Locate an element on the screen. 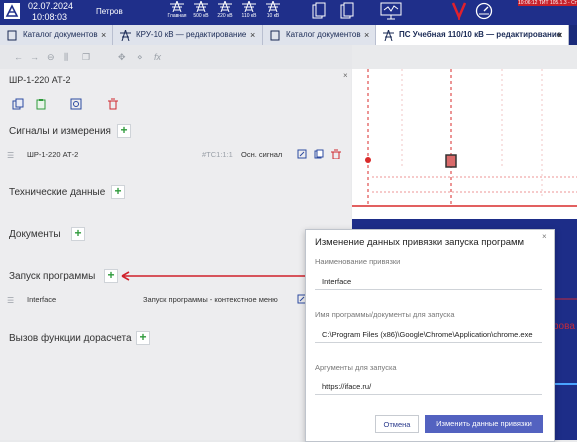 This screenshot has width=577, height=442. preview-icon is located at coordinates (76, 104).